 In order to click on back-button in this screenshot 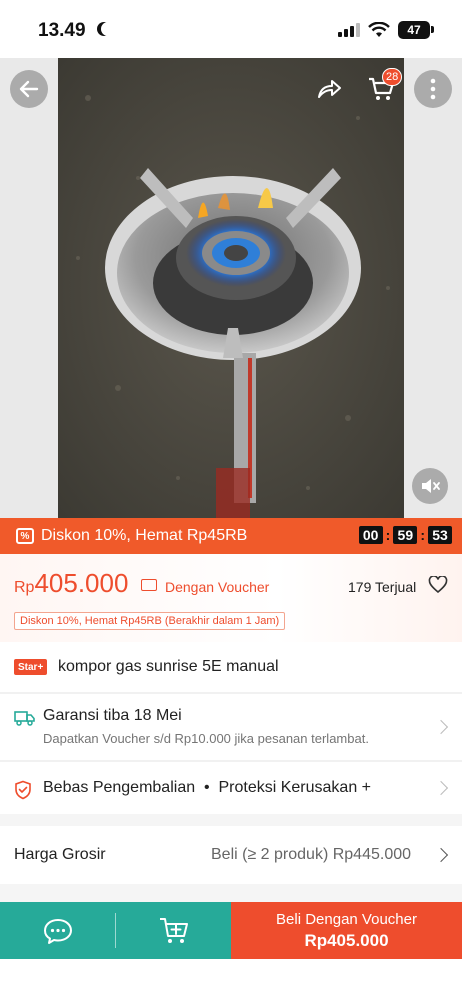, I will do `click(29, 89)`.